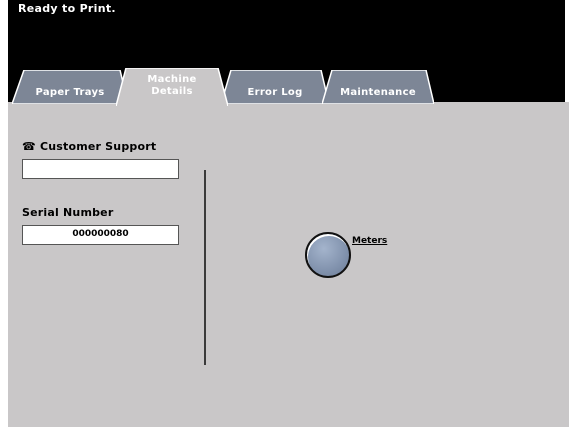  Describe the element at coordinates (100, 169) in the screenshot. I see `customer-support-field` at that location.